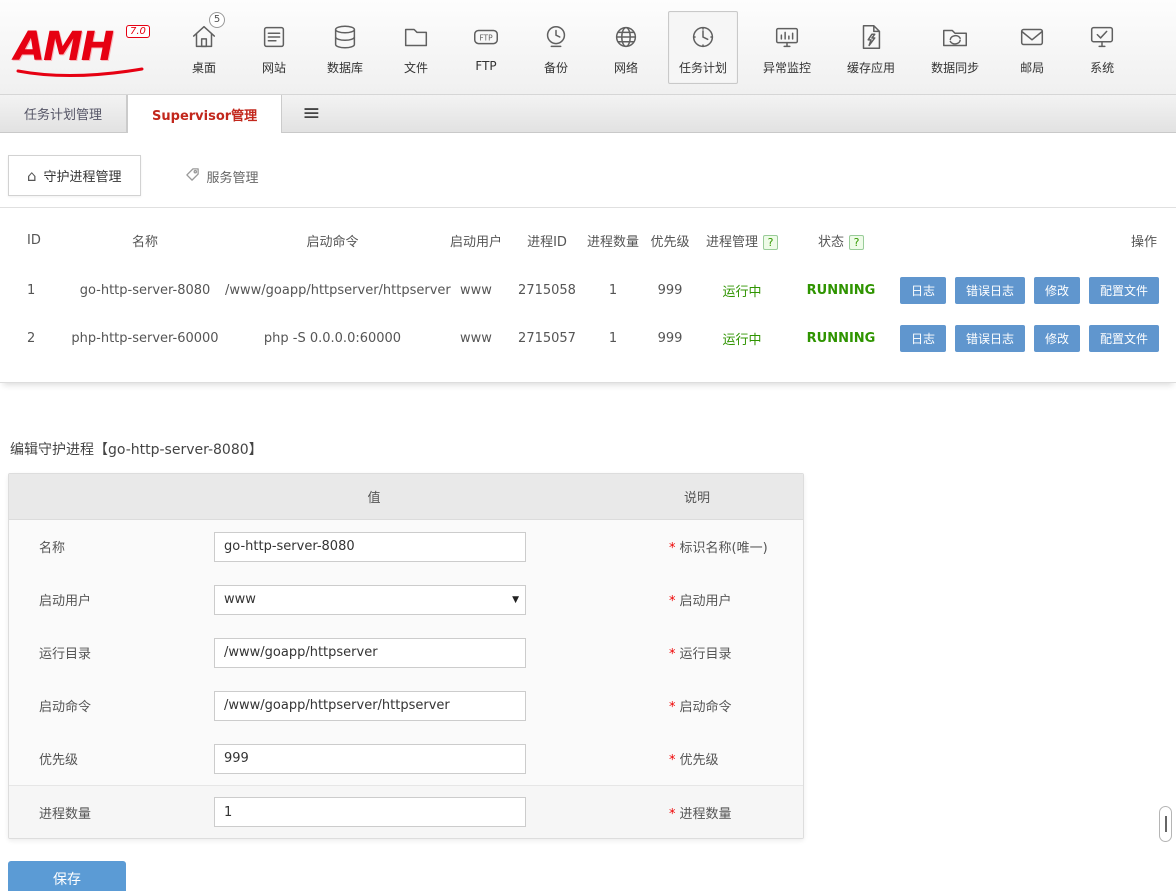 This screenshot has width=1176, height=891. What do you see at coordinates (203, 67) in the screenshot?
I see `nav-item-label: 桌面` at bounding box center [203, 67].